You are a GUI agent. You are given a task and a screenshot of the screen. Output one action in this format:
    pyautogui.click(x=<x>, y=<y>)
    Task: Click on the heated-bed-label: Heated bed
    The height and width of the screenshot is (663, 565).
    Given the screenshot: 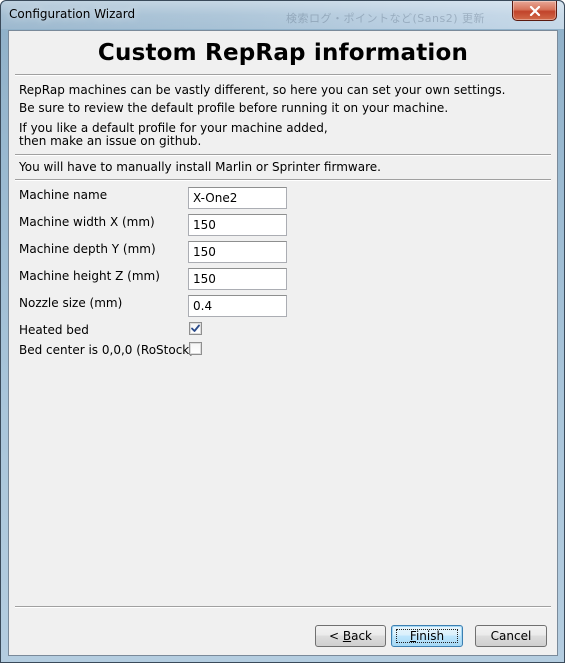 What is the action you would take?
    pyautogui.click(x=54, y=330)
    